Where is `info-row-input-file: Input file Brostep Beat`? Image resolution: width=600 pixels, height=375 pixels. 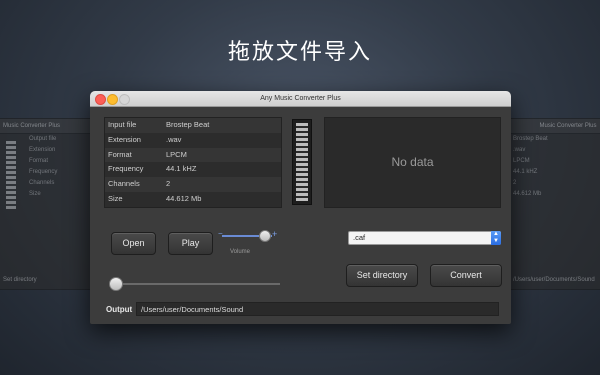
info-row-input-file: Input file Brostep Beat is located at coordinates (193, 125).